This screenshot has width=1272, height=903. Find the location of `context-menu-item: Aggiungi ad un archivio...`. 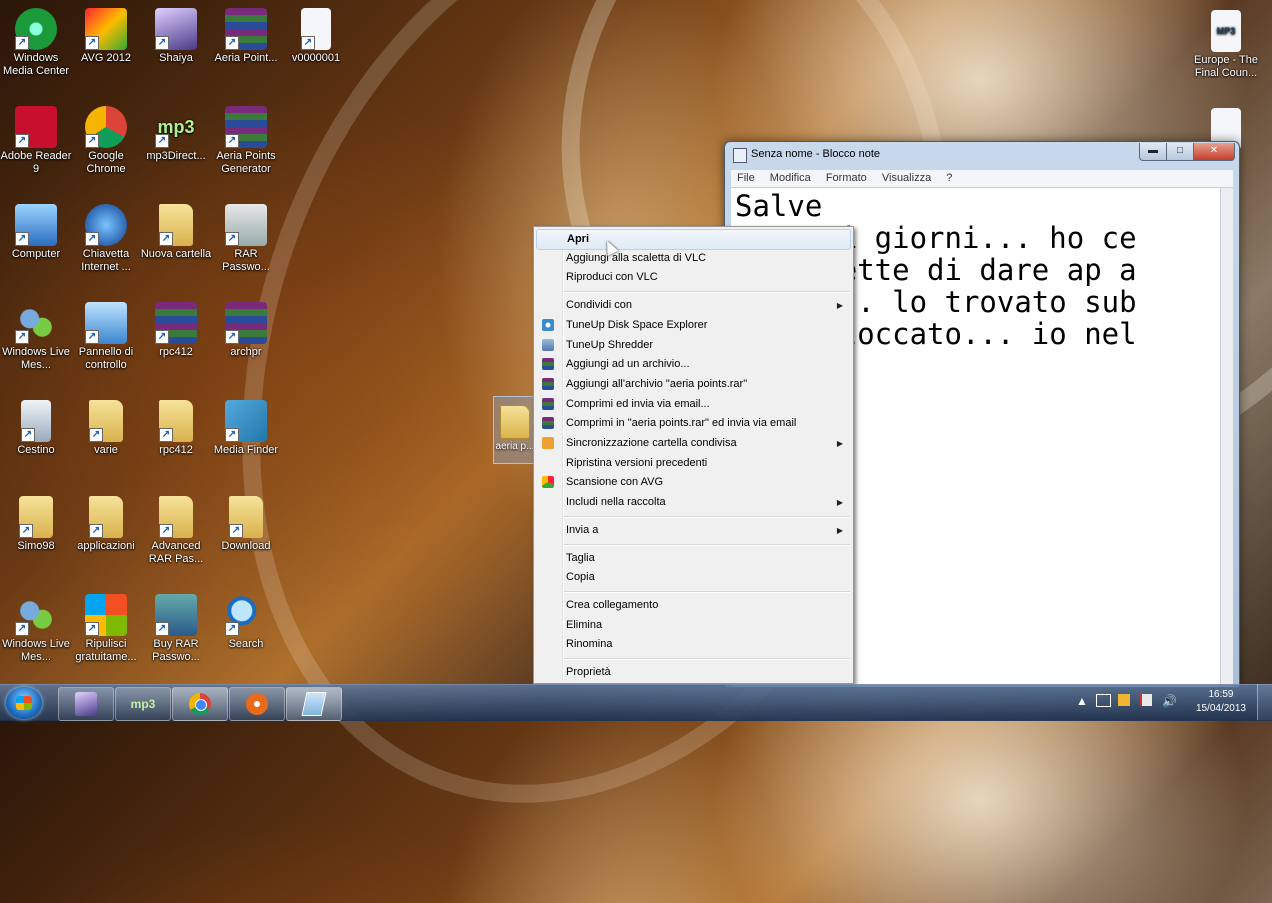

context-menu-item: Aggiungi ad un archivio... is located at coordinates (693, 364).